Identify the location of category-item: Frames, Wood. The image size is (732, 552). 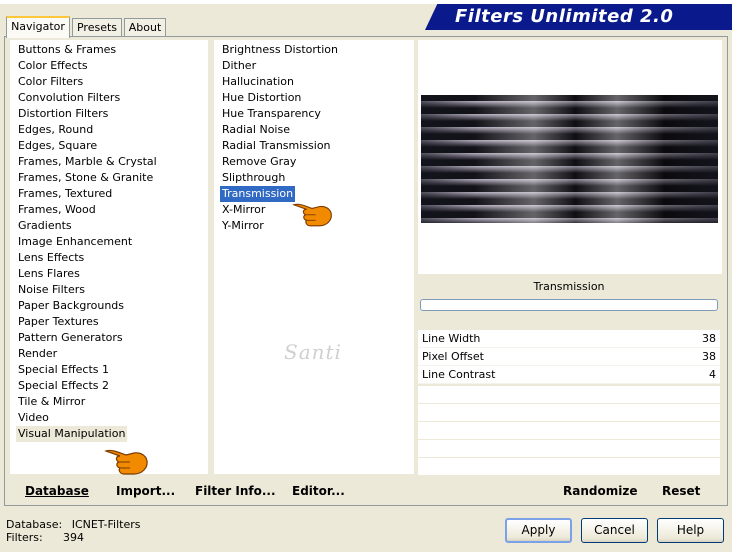
(57, 210).